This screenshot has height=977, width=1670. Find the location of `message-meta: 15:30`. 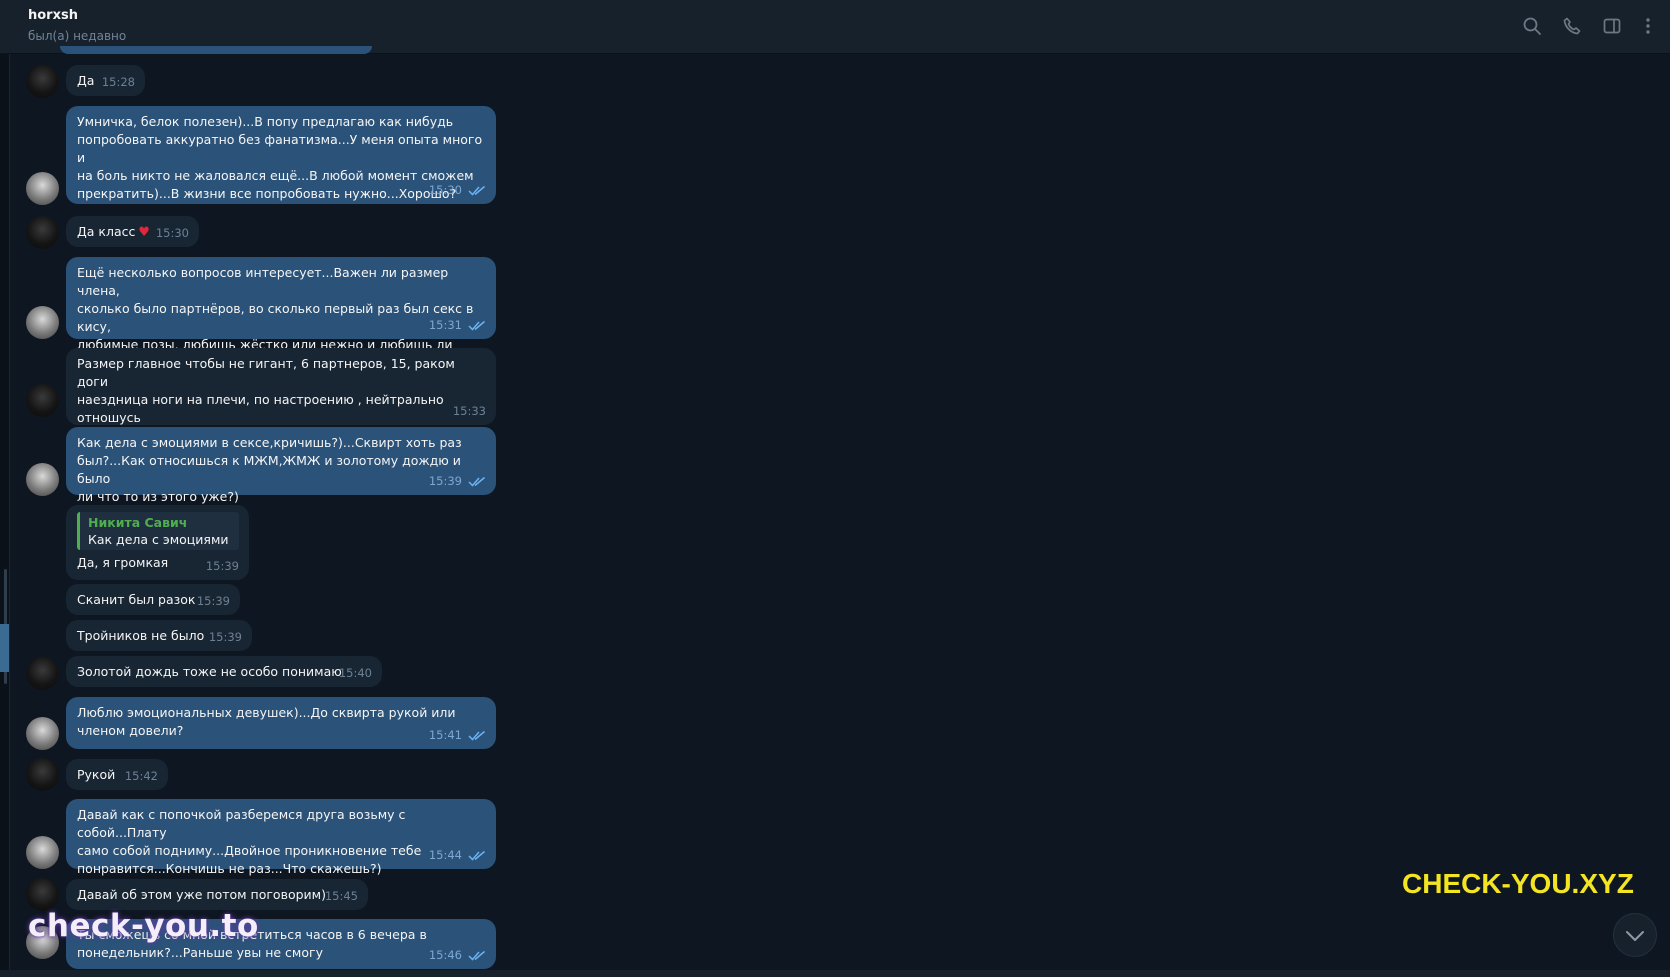

message-meta: 15:30 is located at coordinates (457, 190).